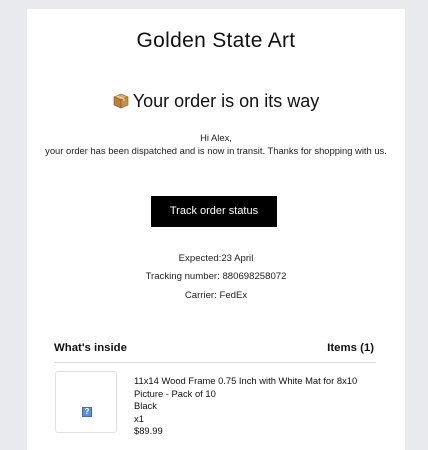  I want to click on brand-name: Golden State Art, so click(216, 40).